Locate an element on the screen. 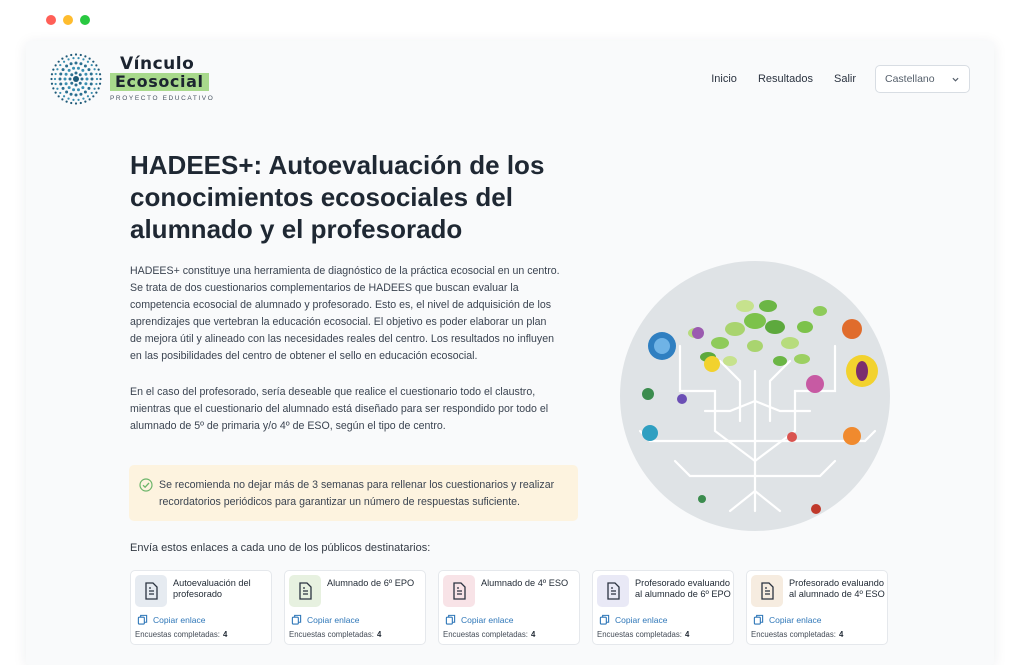  logo: Vínculo Ecosocial PROYECTO EDUCATIVO is located at coordinates (162, 78).